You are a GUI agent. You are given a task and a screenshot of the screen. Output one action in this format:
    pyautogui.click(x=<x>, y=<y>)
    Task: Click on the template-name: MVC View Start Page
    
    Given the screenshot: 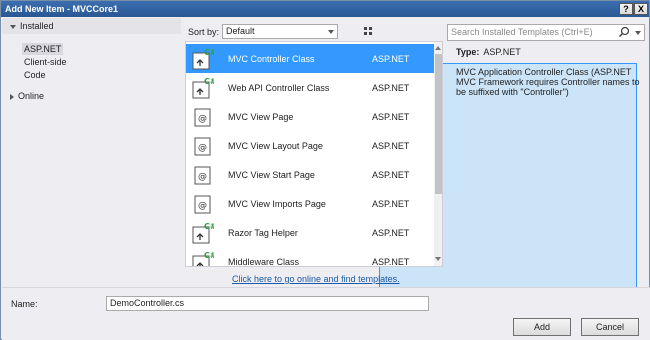 What is the action you would take?
    pyautogui.click(x=271, y=175)
    